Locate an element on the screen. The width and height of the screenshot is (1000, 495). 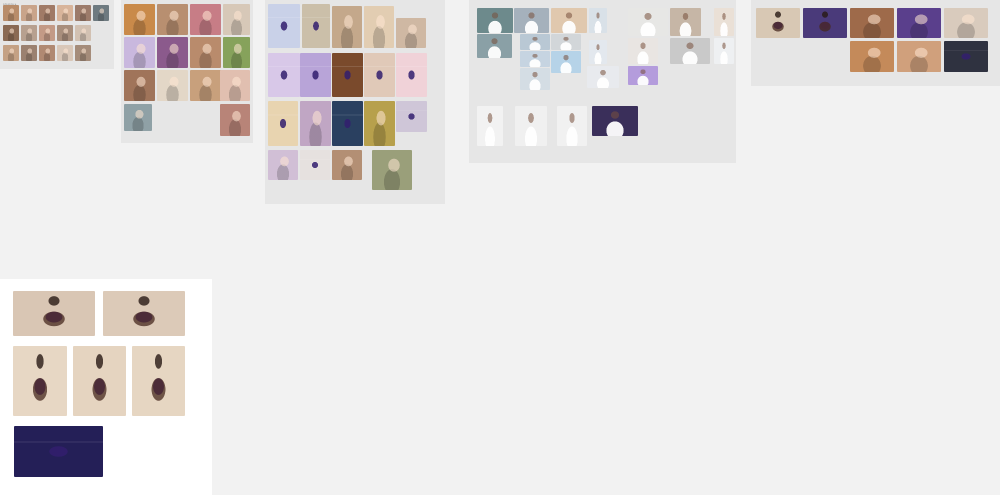
frame-product-shots is located at coordinates (355, 102).